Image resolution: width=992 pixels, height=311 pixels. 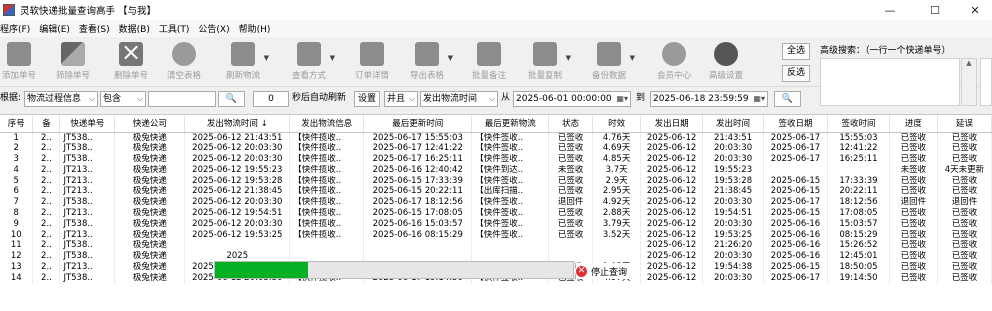 I want to click on menu-view: 查看(S), so click(x=94, y=28).